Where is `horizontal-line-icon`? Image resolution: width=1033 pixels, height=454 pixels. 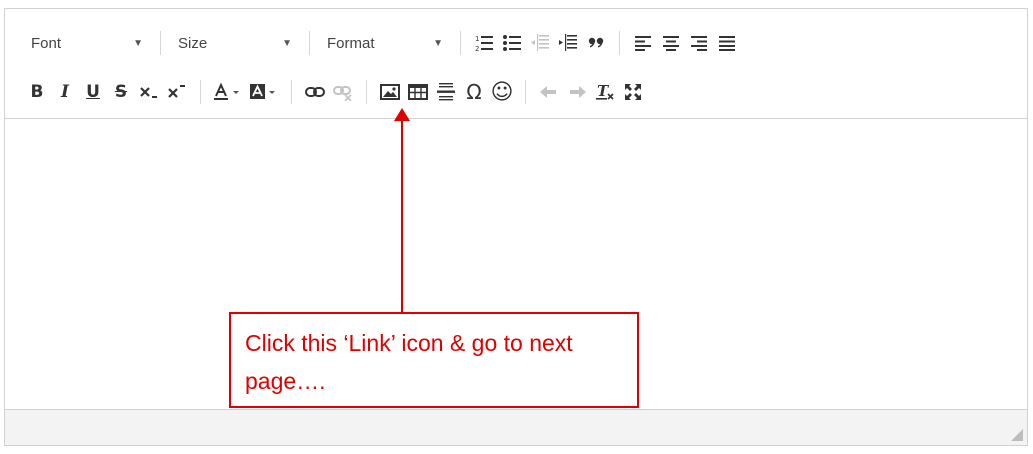 horizontal-line-icon is located at coordinates (446, 92).